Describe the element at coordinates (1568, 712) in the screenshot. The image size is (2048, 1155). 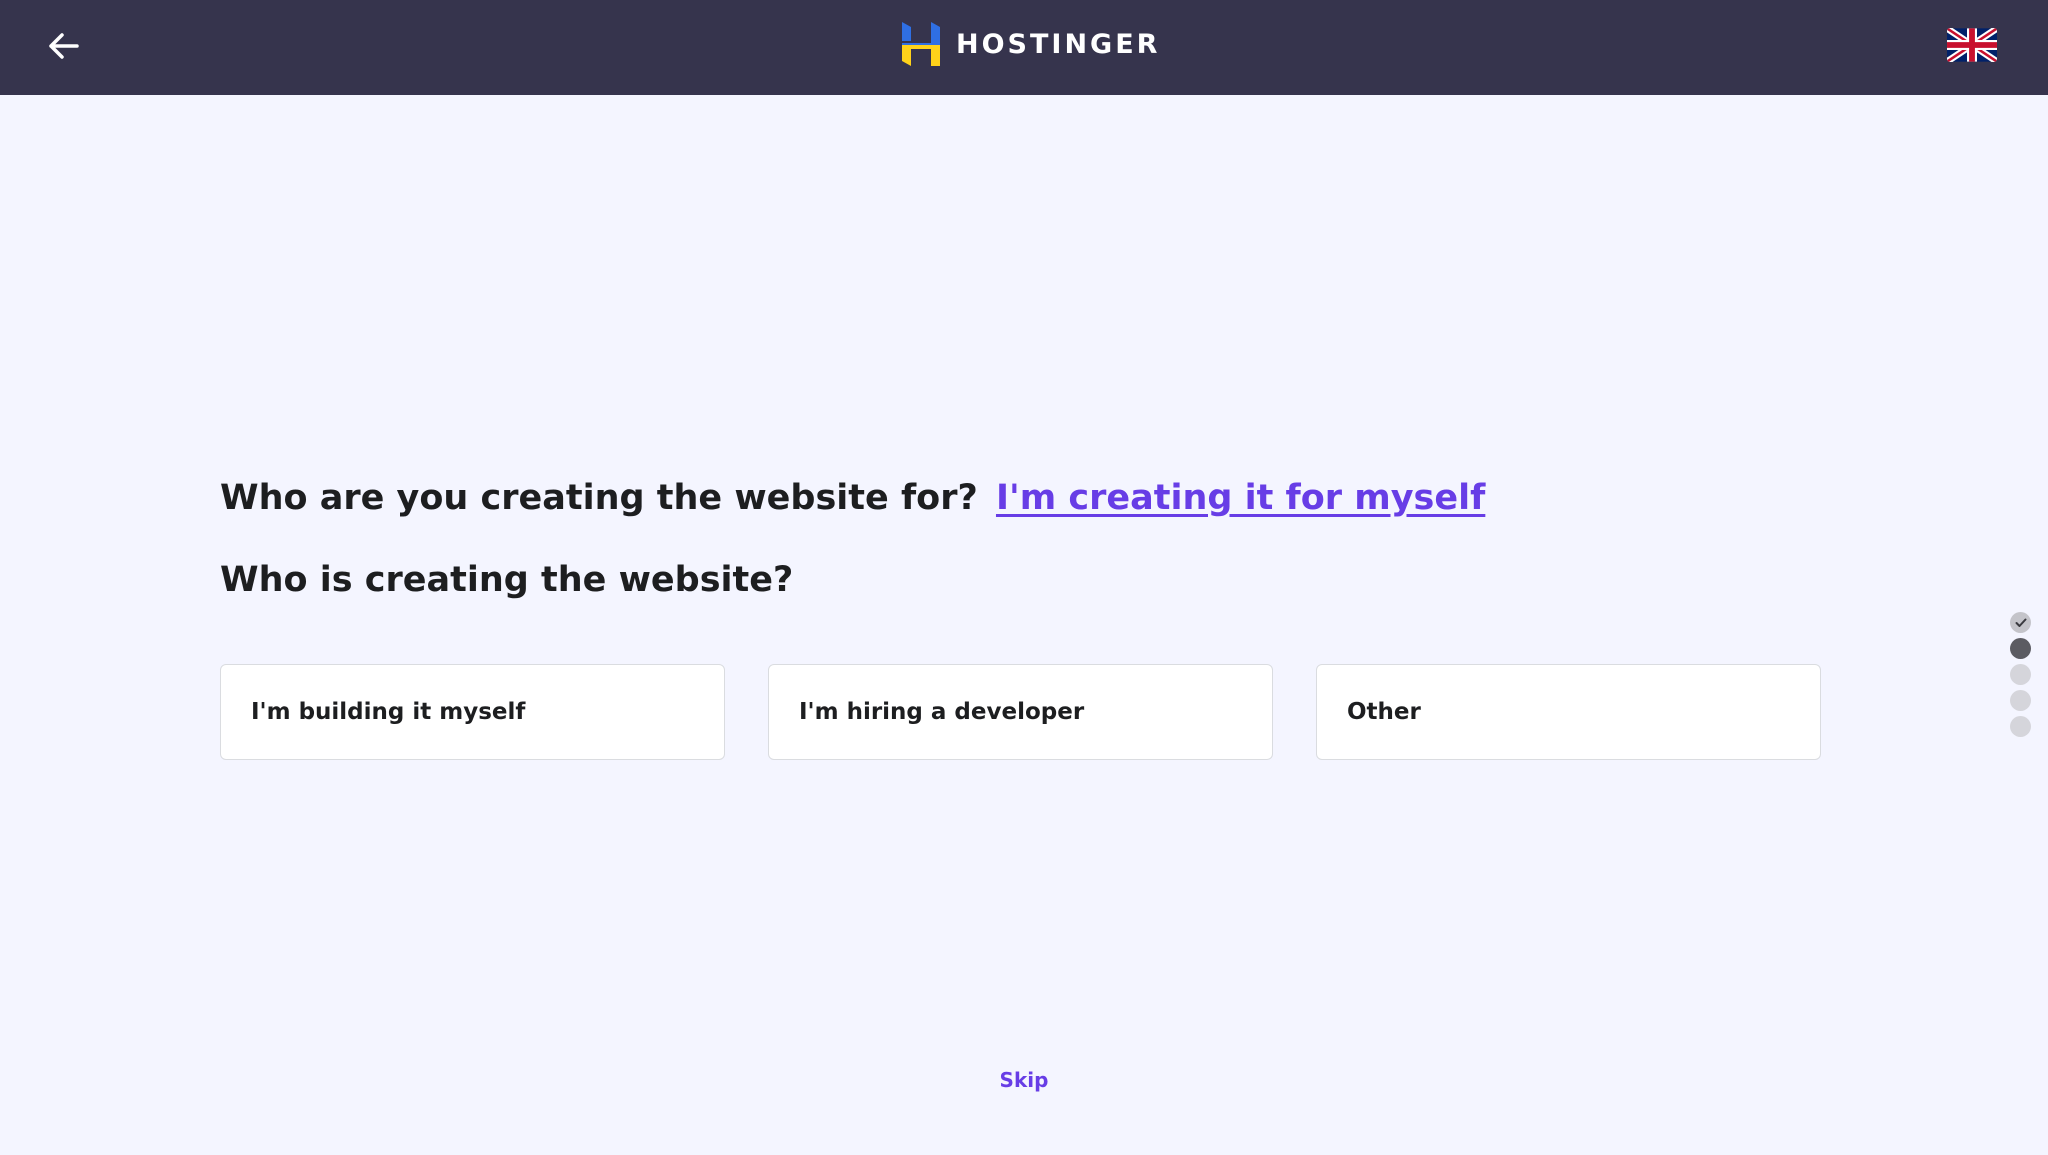
I see `option-other: Other` at that location.